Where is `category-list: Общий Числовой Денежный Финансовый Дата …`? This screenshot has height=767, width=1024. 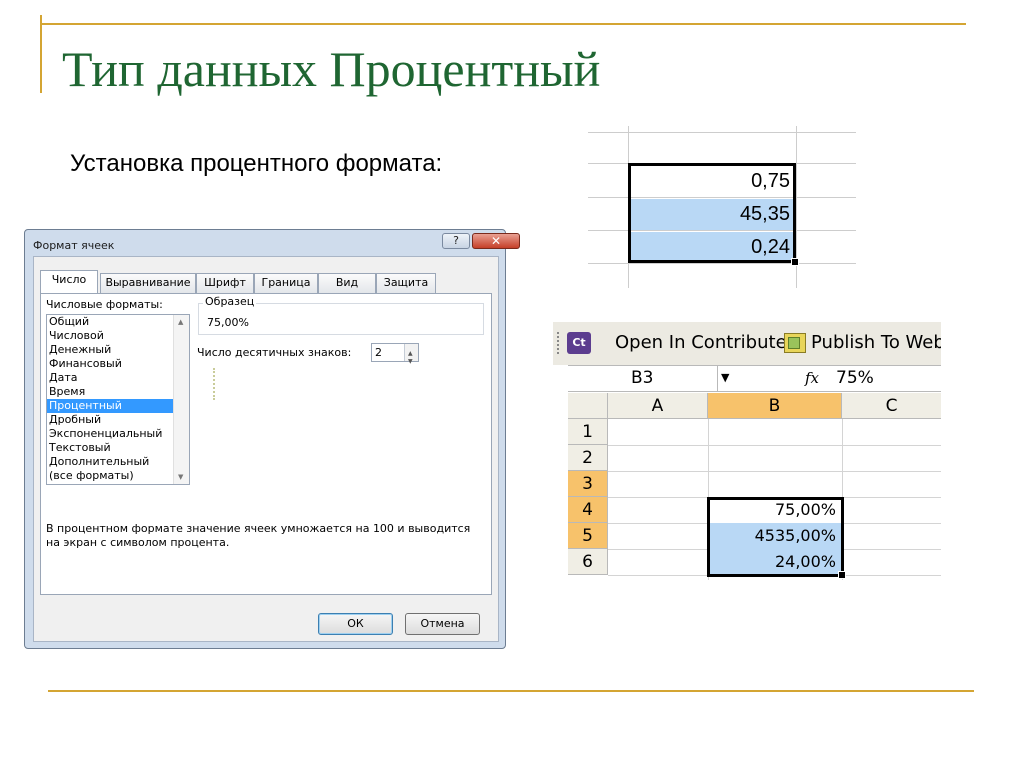 category-list: Общий Числовой Денежный Финансовый Дата … is located at coordinates (118, 399).